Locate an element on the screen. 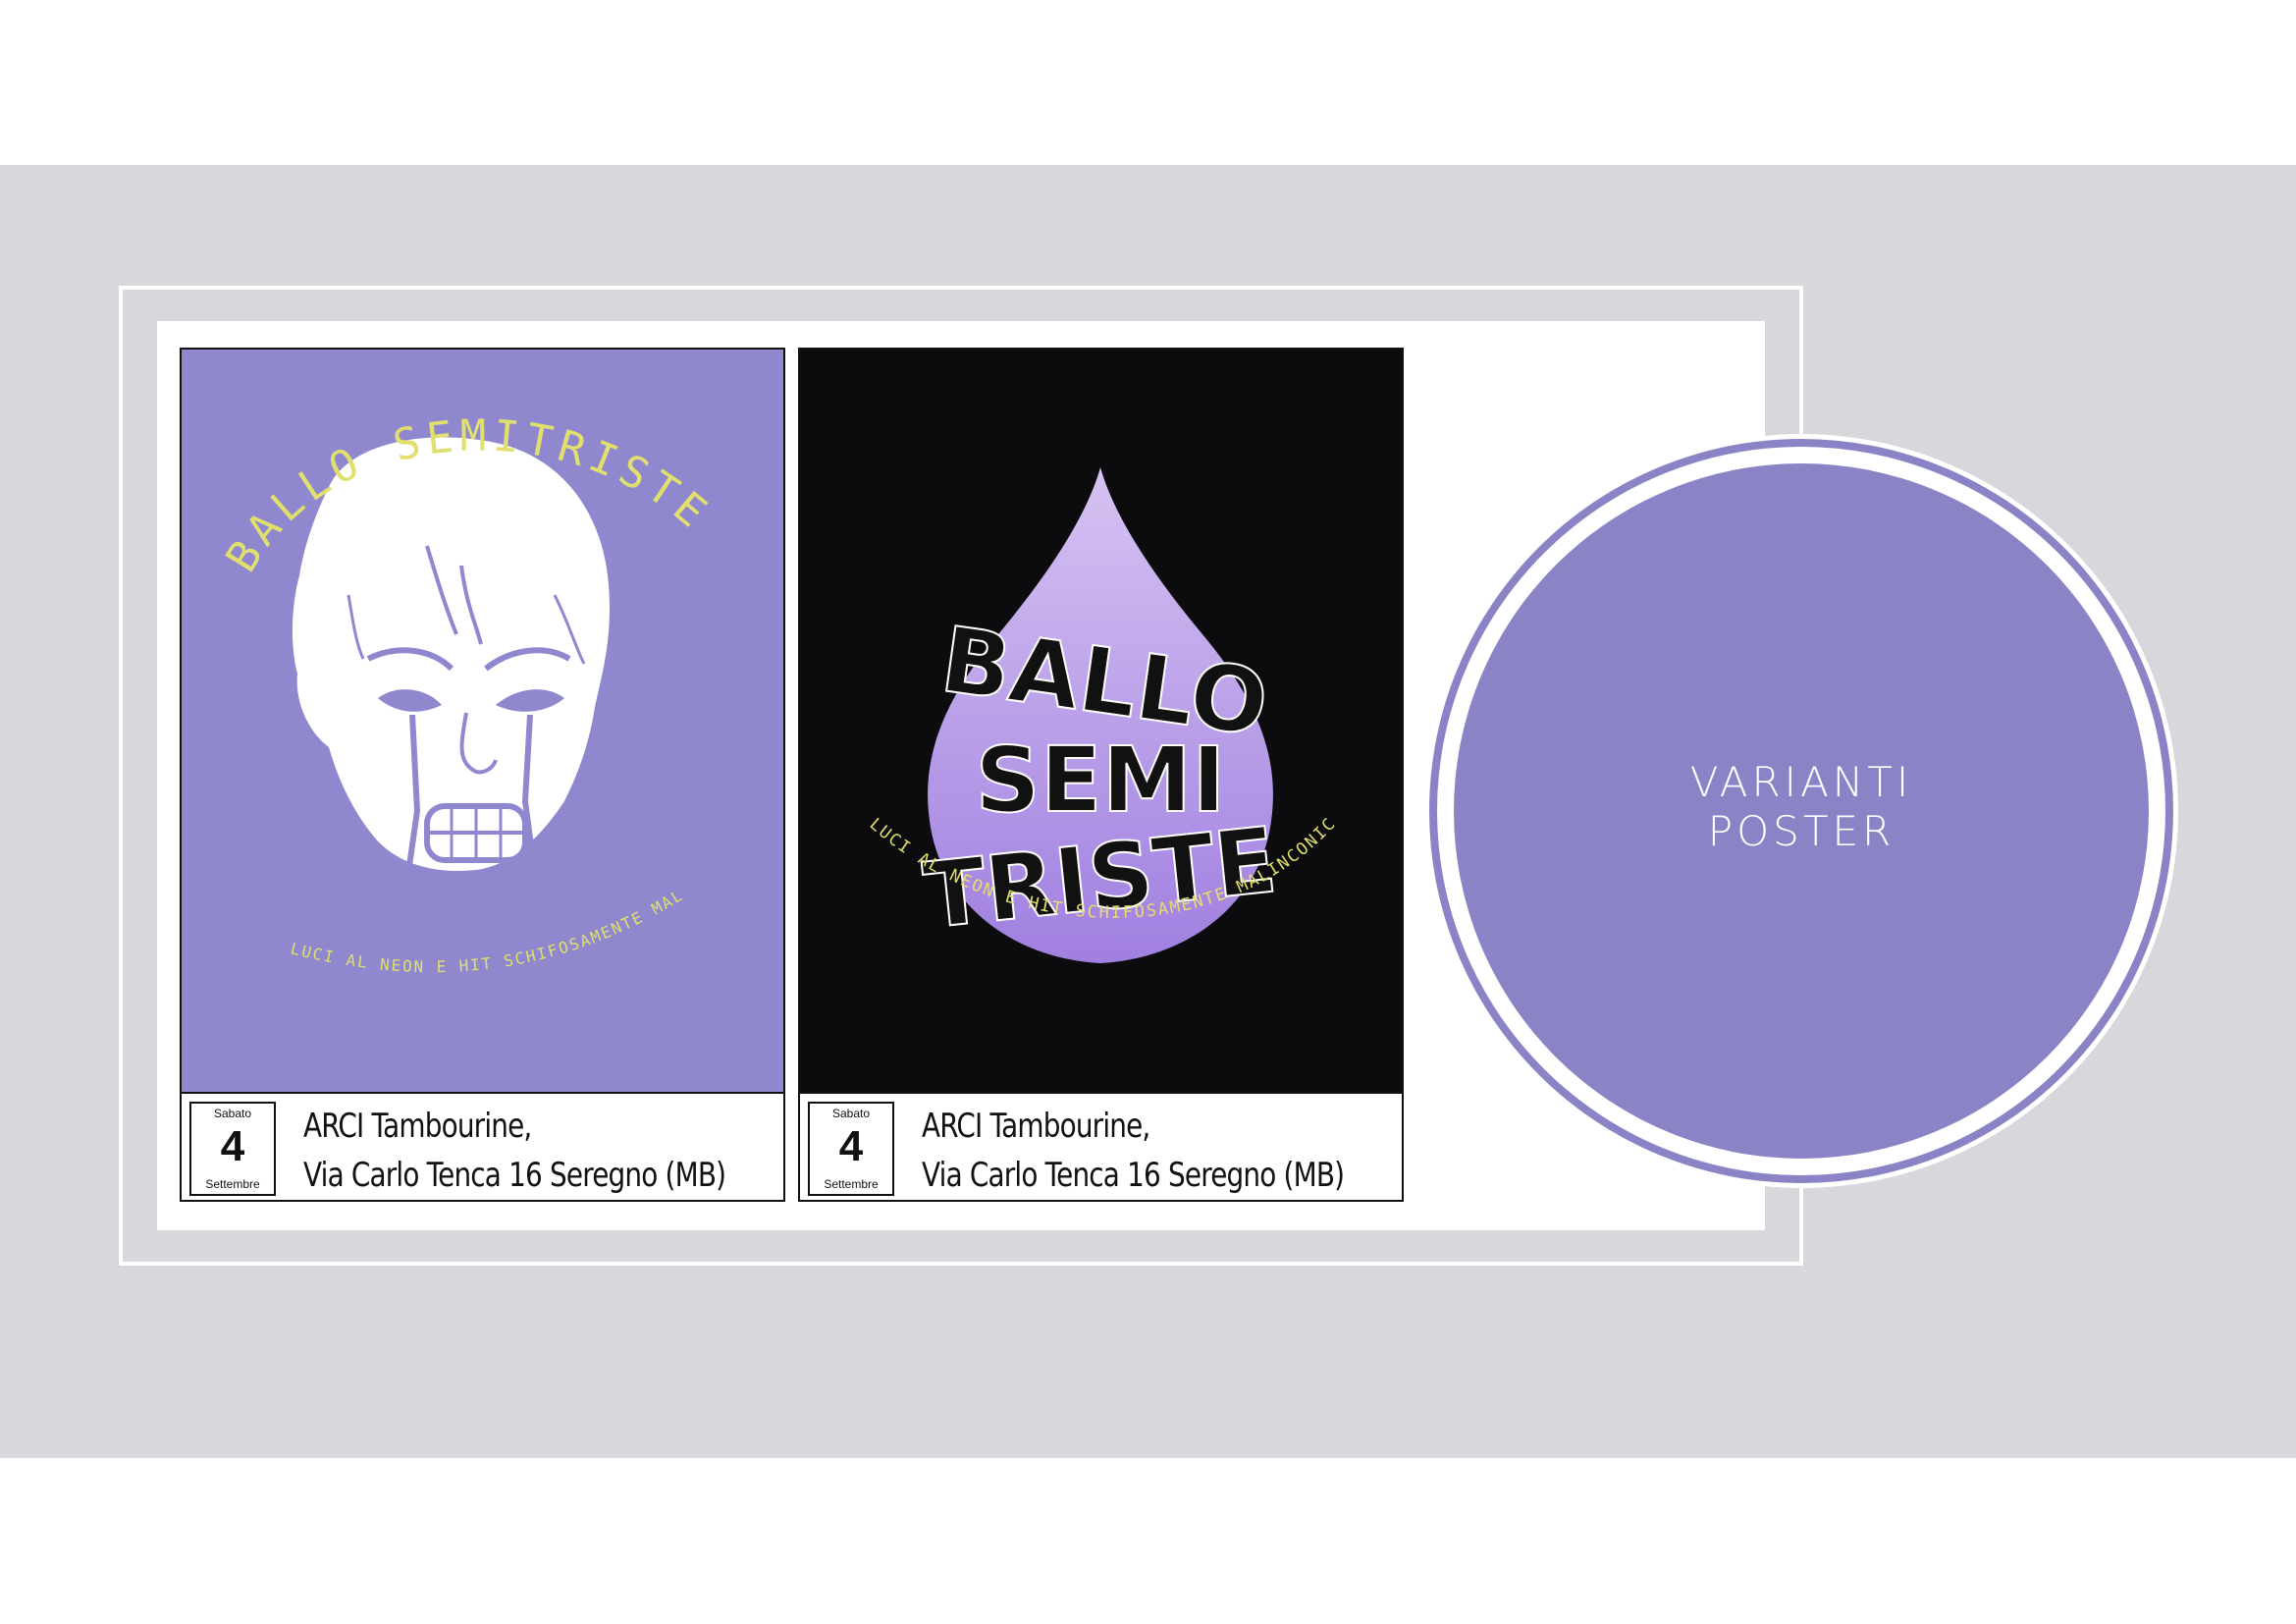 The width and height of the screenshot is (2296, 1624). title-circle: VARIANTI POSTER is located at coordinates (1802, 811).